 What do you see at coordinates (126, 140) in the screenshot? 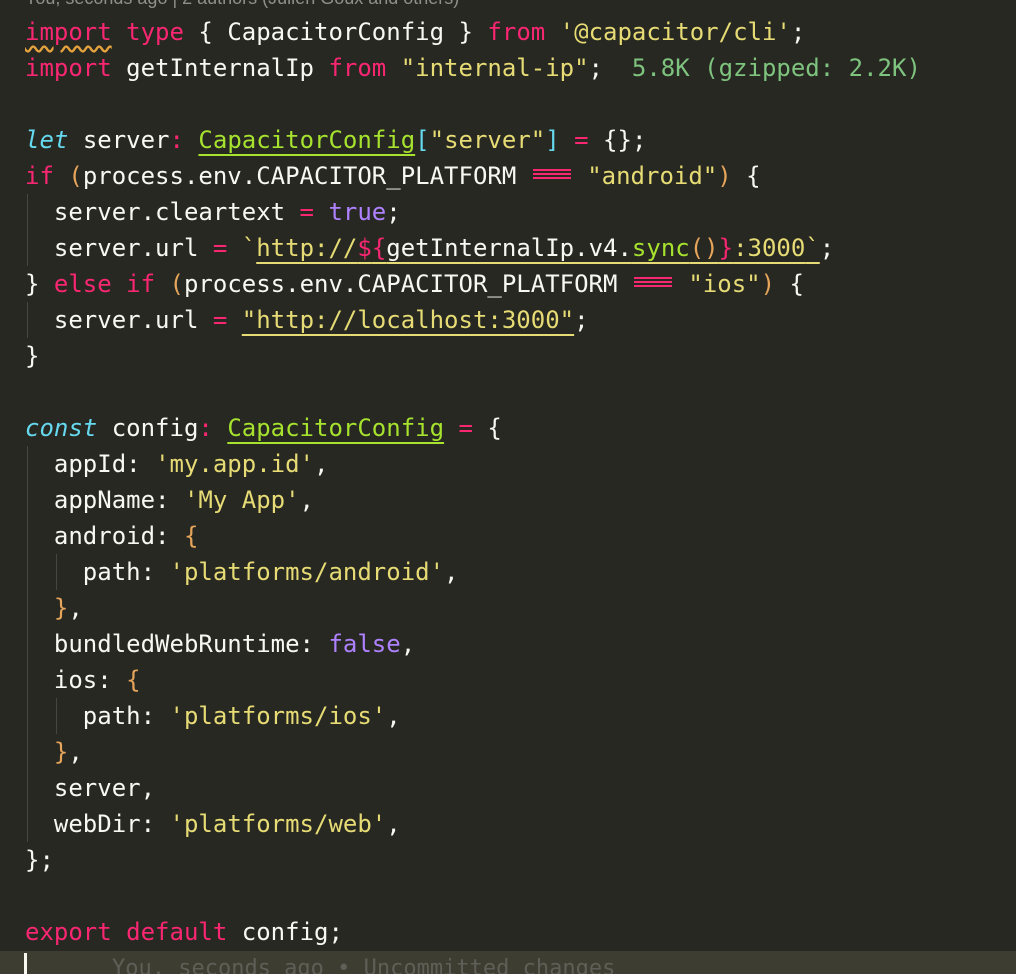
I see `variable-name: server` at bounding box center [126, 140].